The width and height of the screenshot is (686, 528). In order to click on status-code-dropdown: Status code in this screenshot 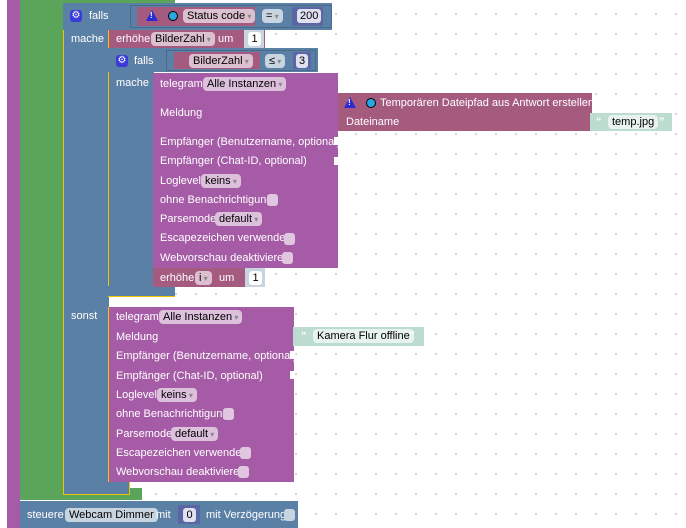, I will do `click(219, 16)`.